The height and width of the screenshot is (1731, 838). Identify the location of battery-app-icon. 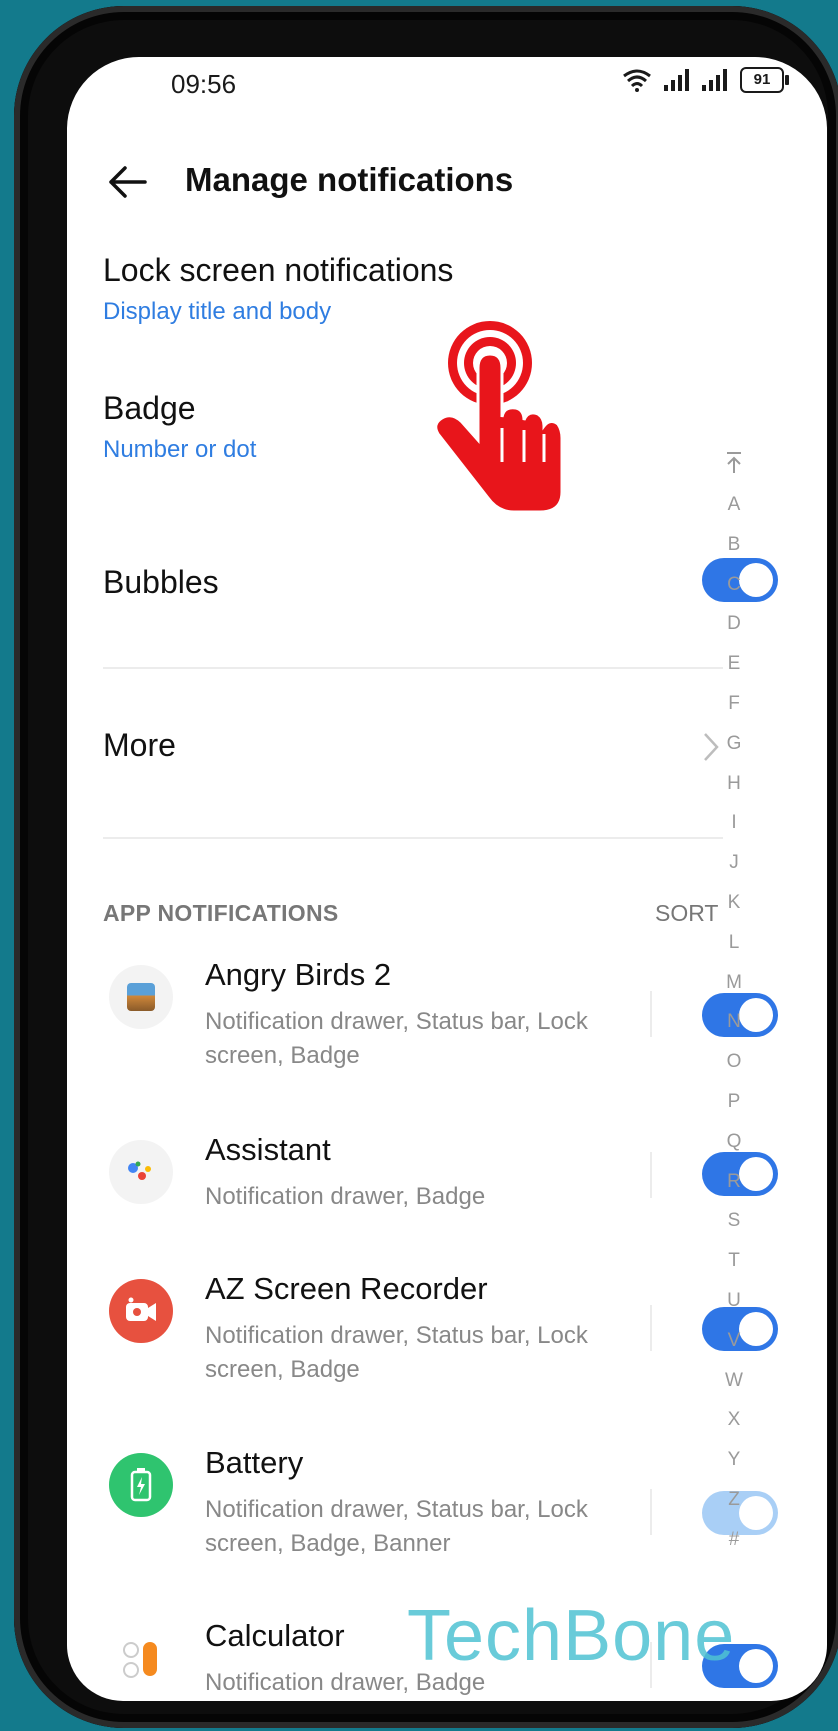
(141, 1485).